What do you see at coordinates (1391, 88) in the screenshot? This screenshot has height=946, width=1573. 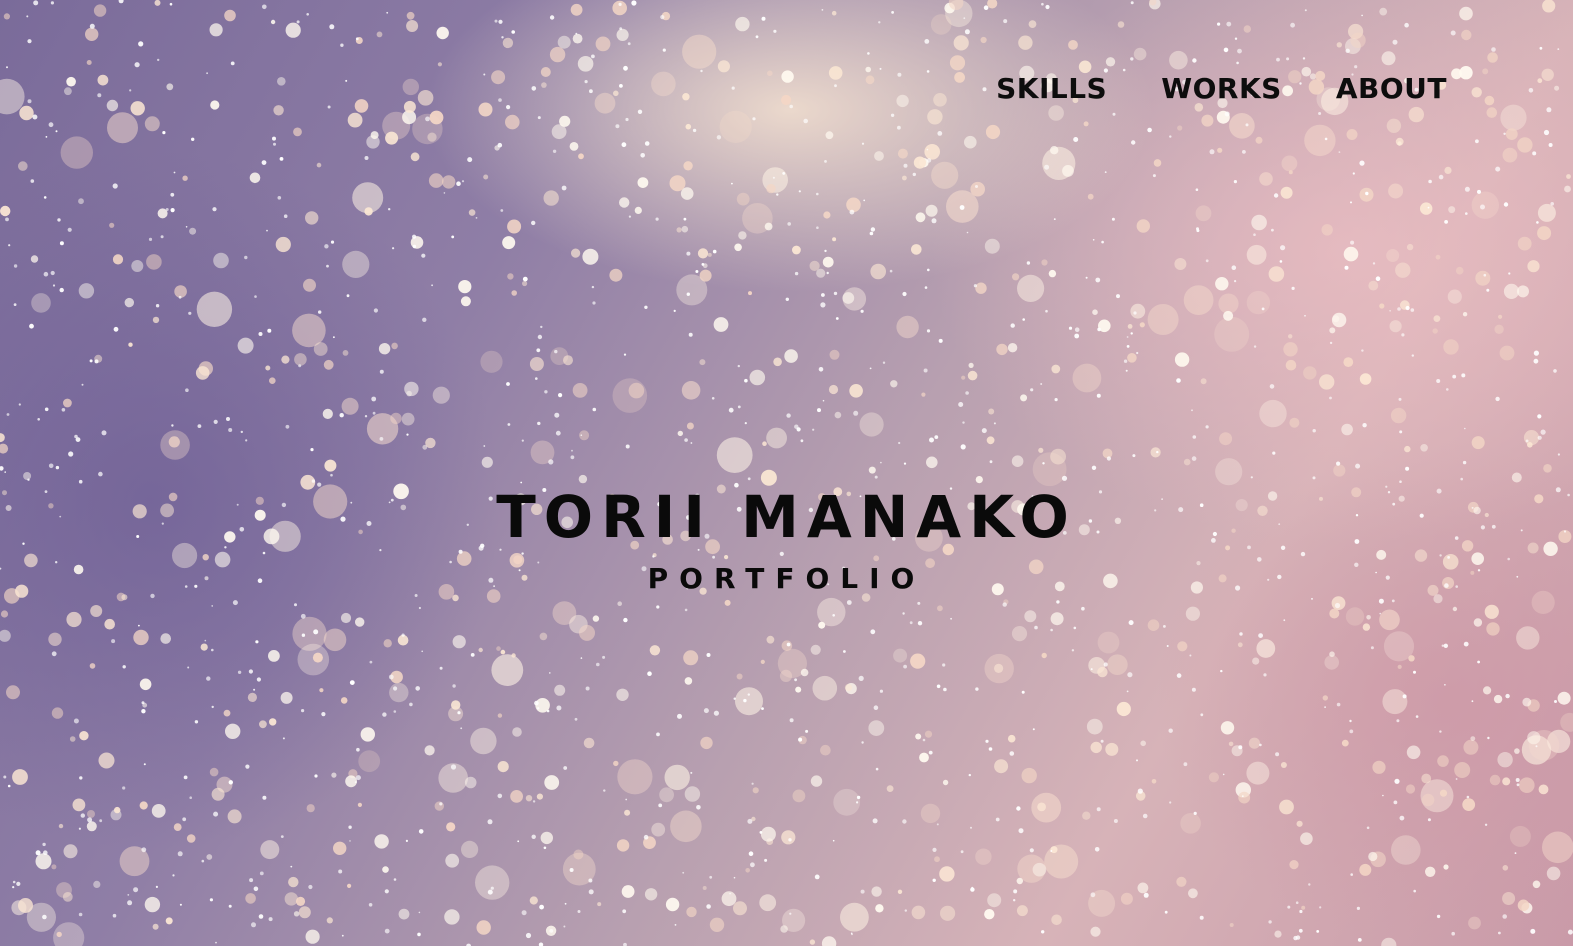 I see `nav-about-link: ABOUT` at bounding box center [1391, 88].